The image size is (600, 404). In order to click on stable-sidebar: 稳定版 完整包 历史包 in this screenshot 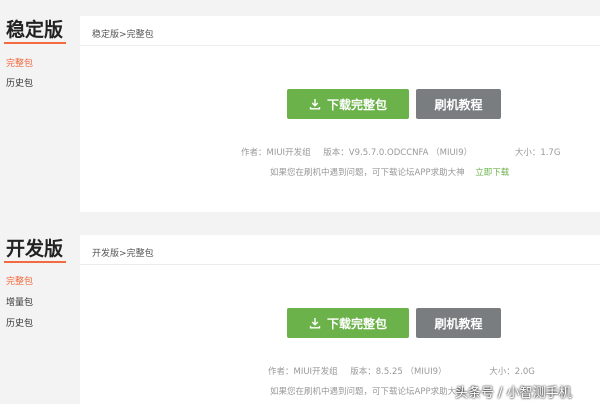, I will do `click(36, 109)`.